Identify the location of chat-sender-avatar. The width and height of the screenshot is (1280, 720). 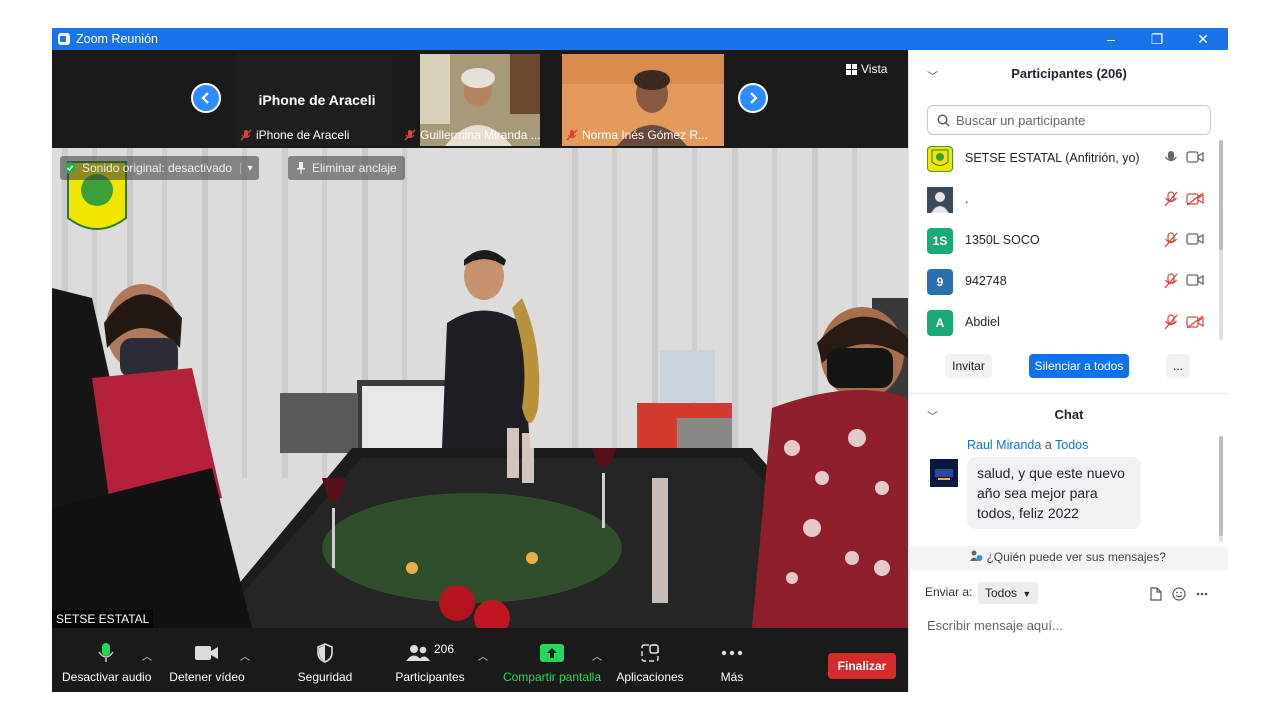
(944, 473).